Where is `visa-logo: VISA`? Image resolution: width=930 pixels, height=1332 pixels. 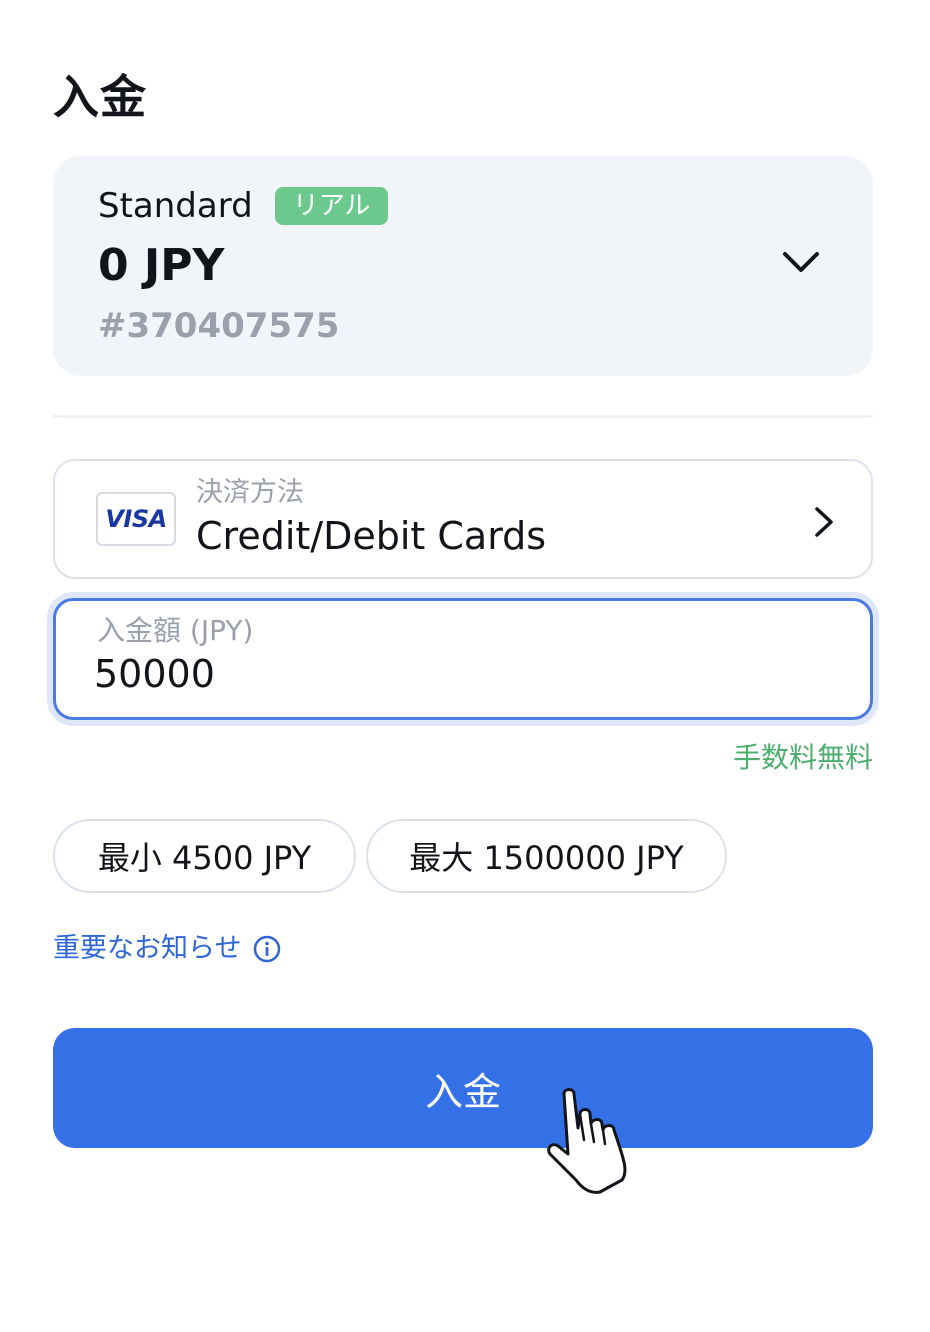
visa-logo: VISA is located at coordinates (136, 519).